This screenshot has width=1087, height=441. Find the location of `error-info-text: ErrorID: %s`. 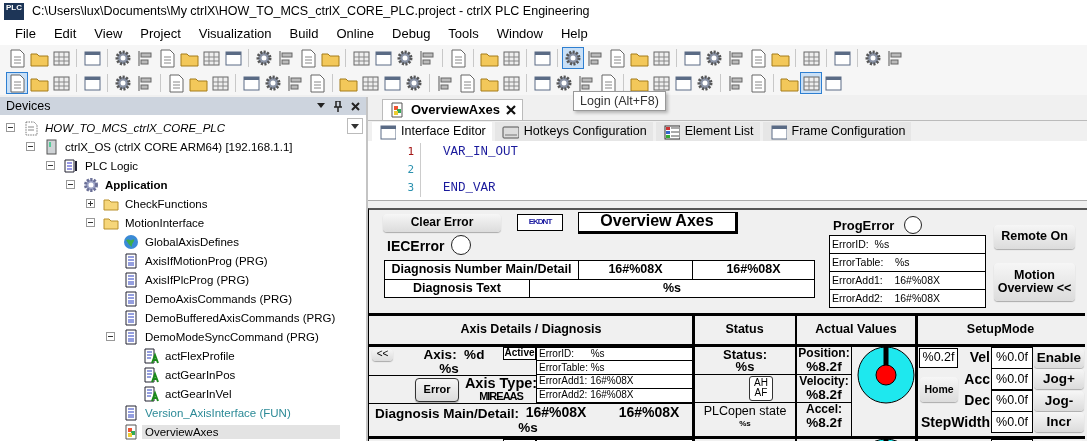

error-info-text: ErrorID: %s is located at coordinates (907, 244).